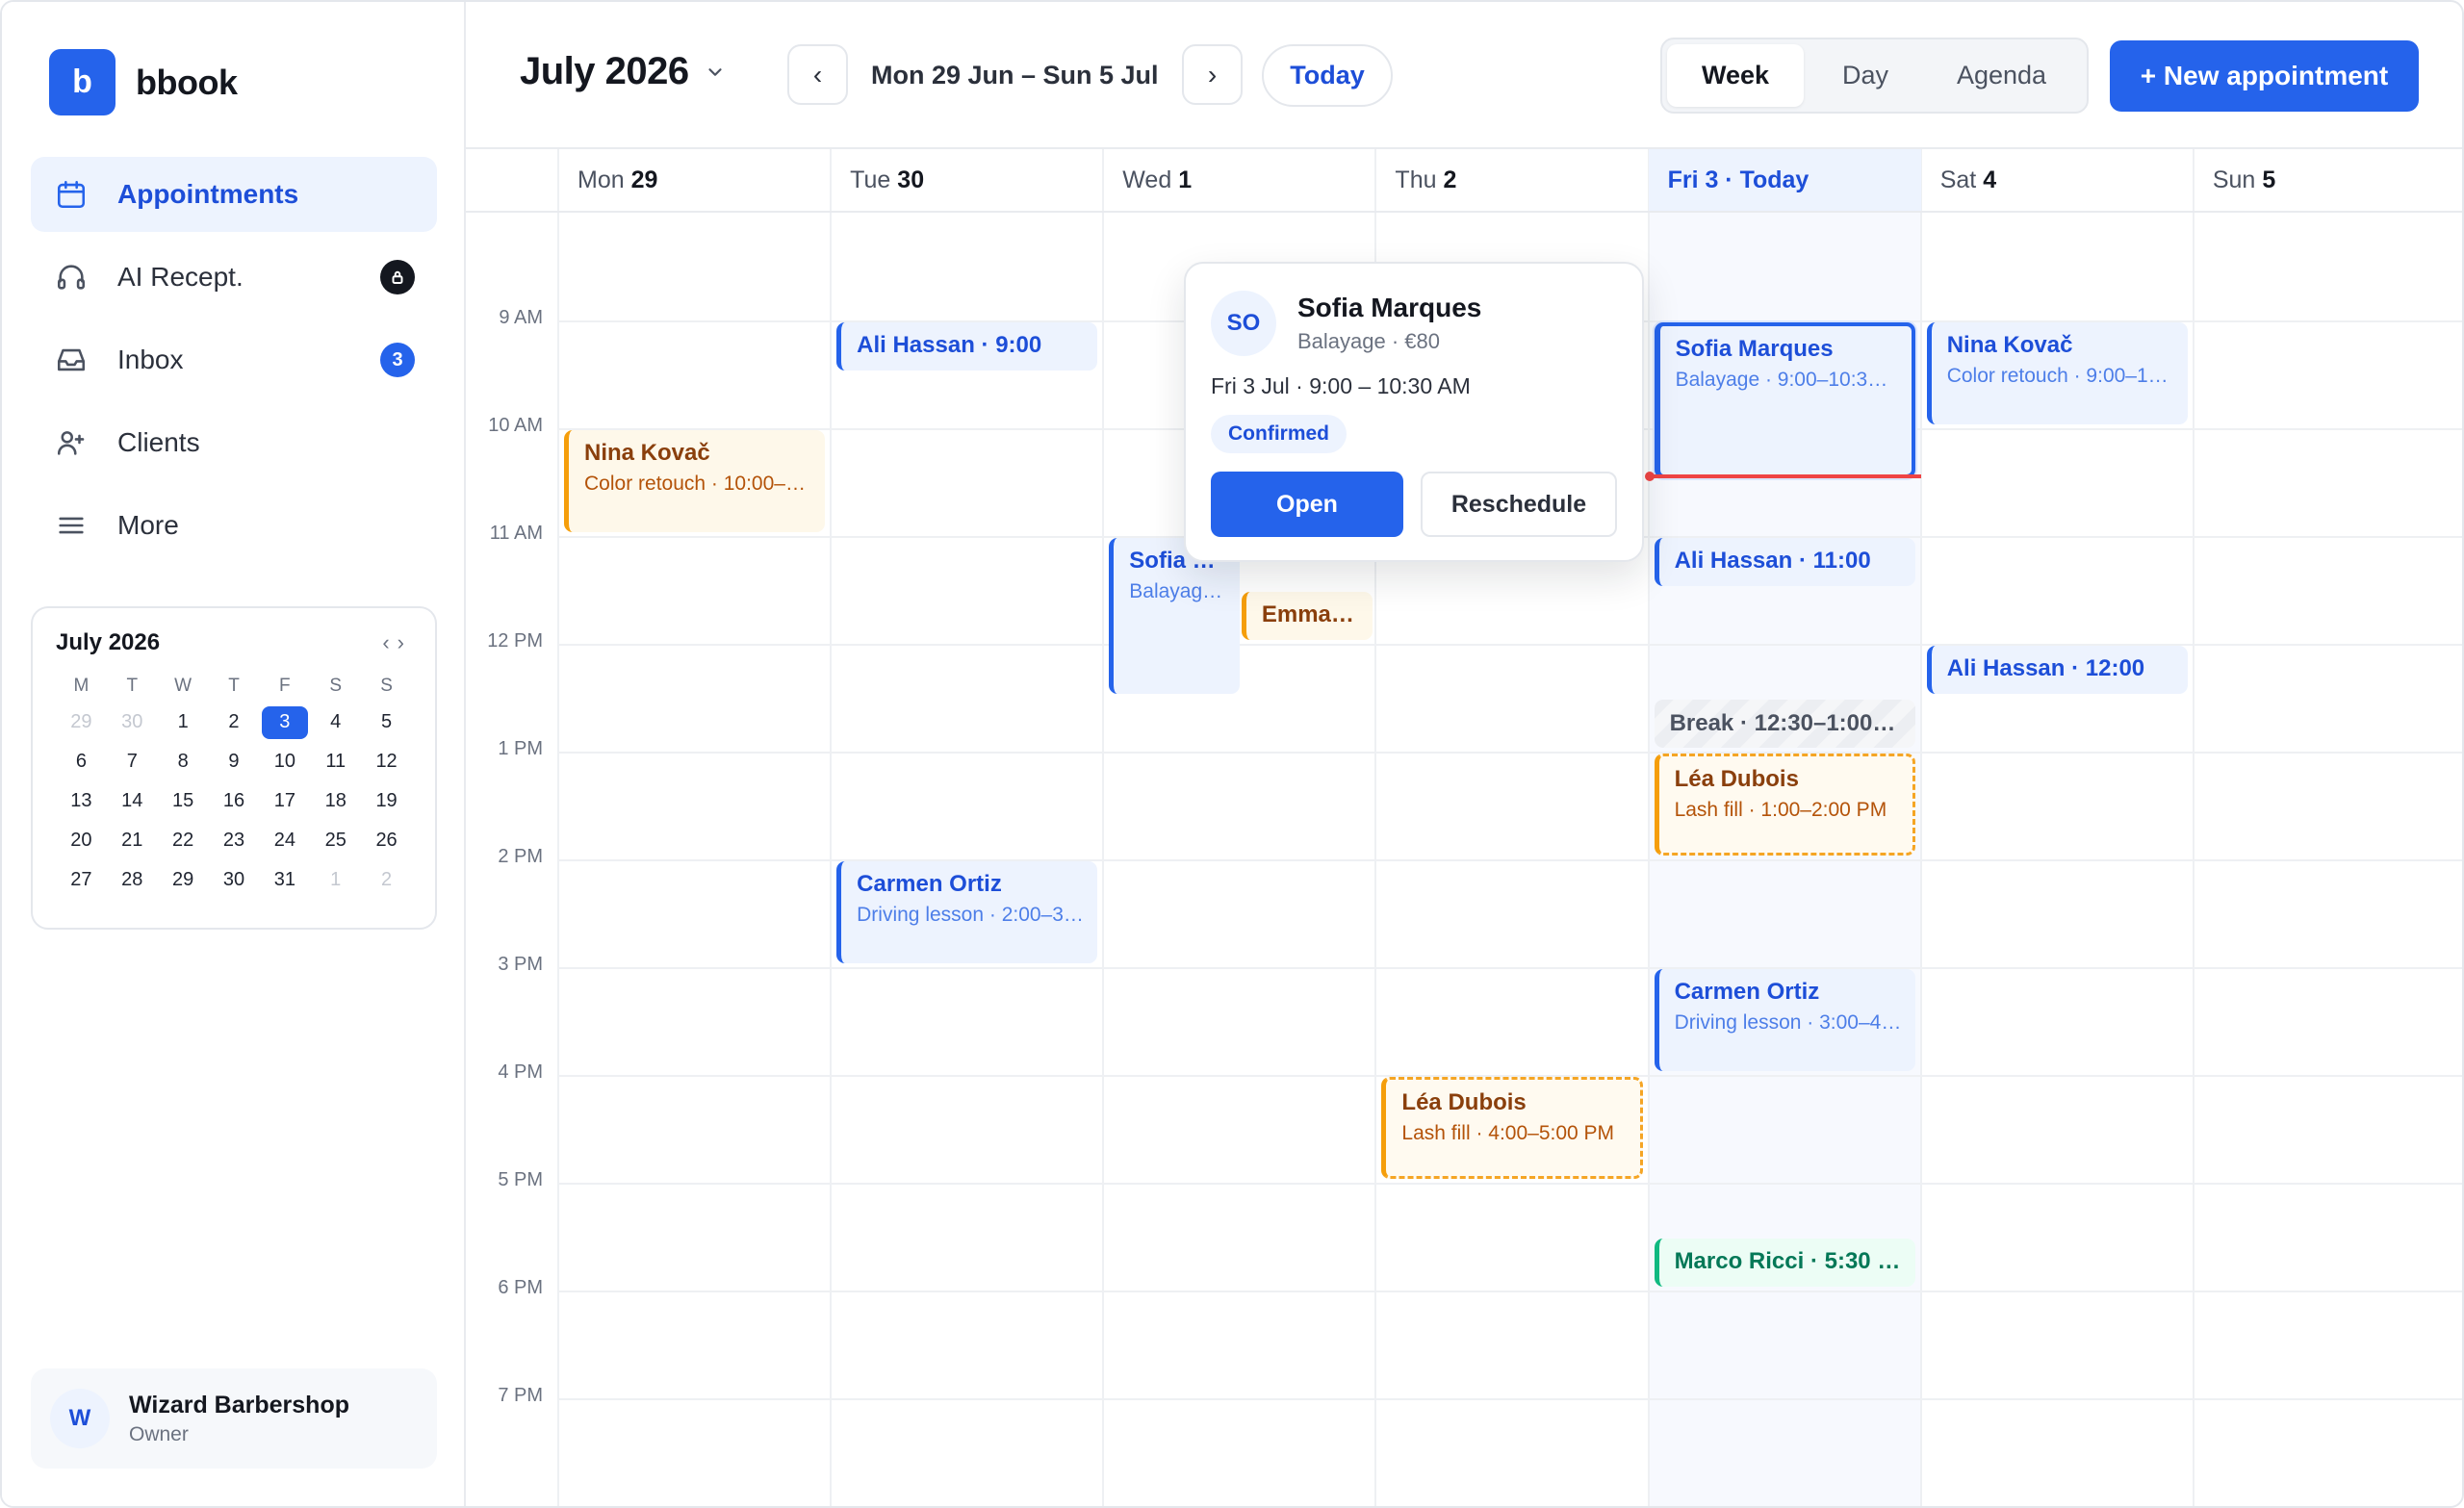 The width and height of the screenshot is (2464, 1508). I want to click on mini-calendar-day: 17, so click(284, 801).